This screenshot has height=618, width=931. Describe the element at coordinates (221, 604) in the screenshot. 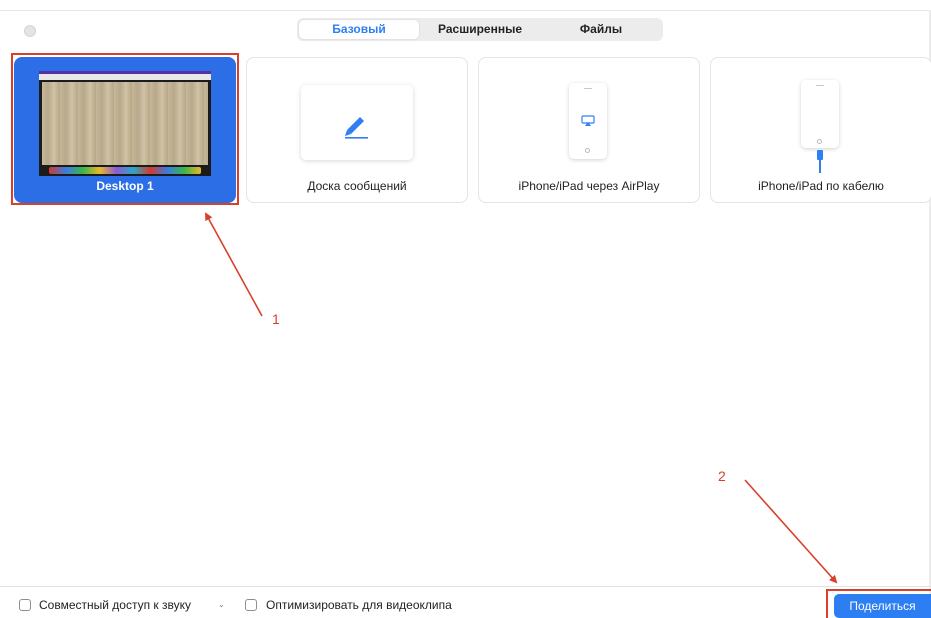

I see `chevron-down-icon: ⌄` at that location.